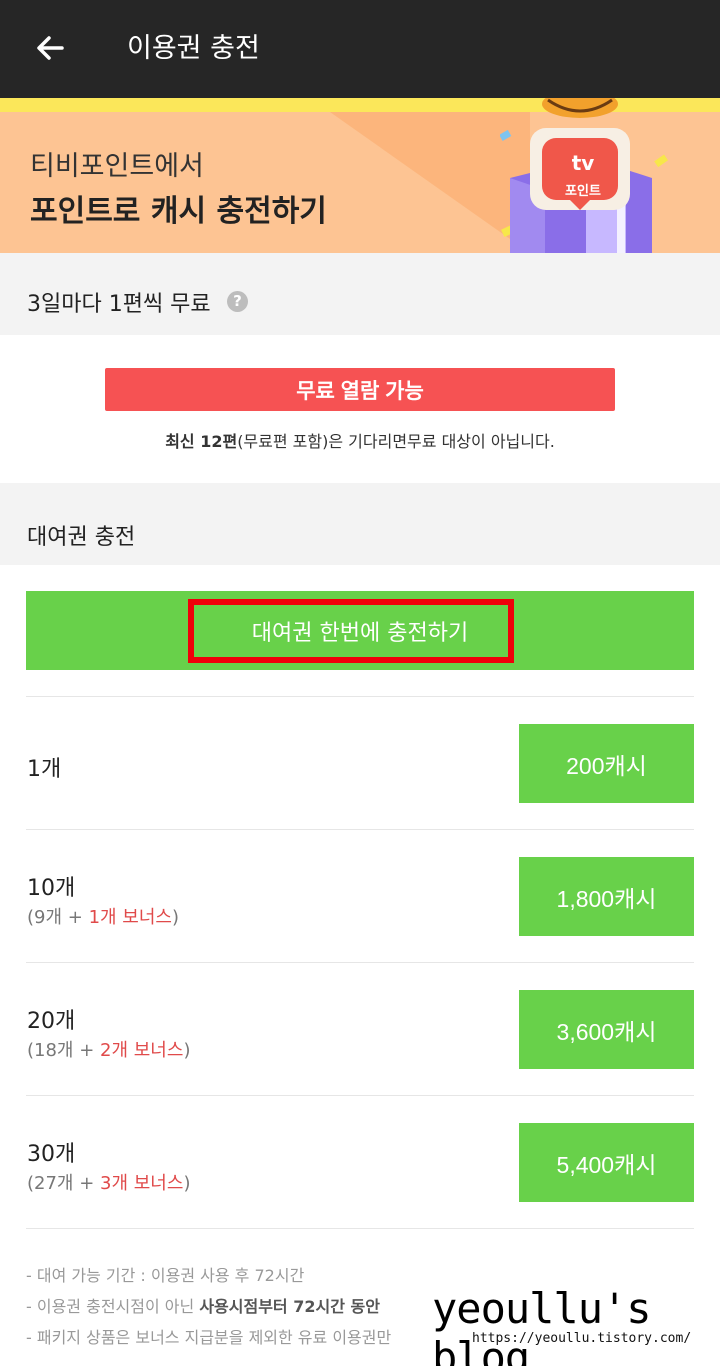 This screenshot has width=720, height=1366. Describe the element at coordinates (51, 1154) in the screenshot. I see `package-qty: 30개` at that location.